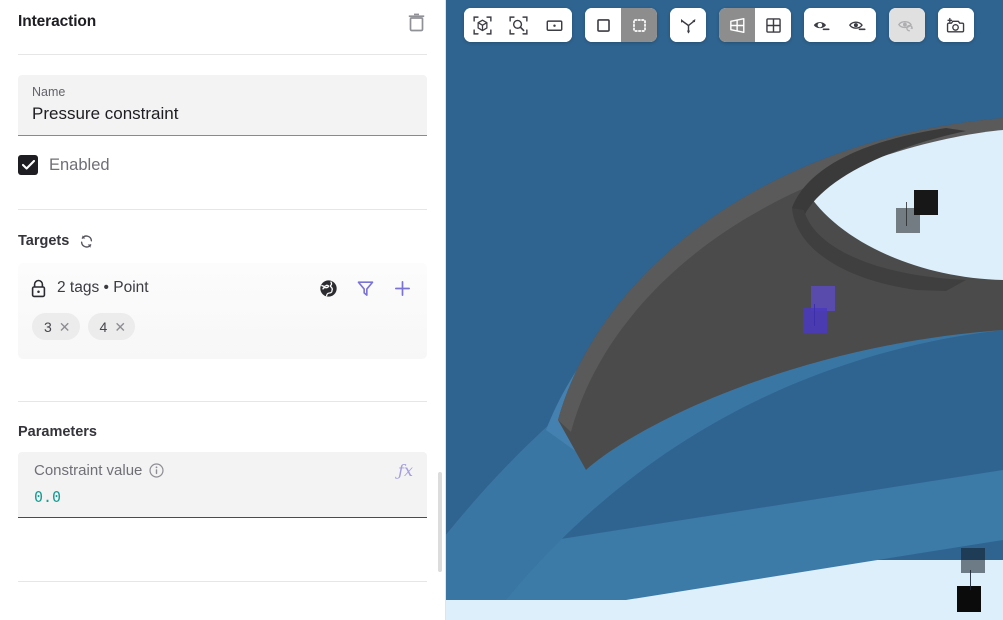 This screenshot has height=620, width=1003. I want to click on targets-actions, so click(365, 288).